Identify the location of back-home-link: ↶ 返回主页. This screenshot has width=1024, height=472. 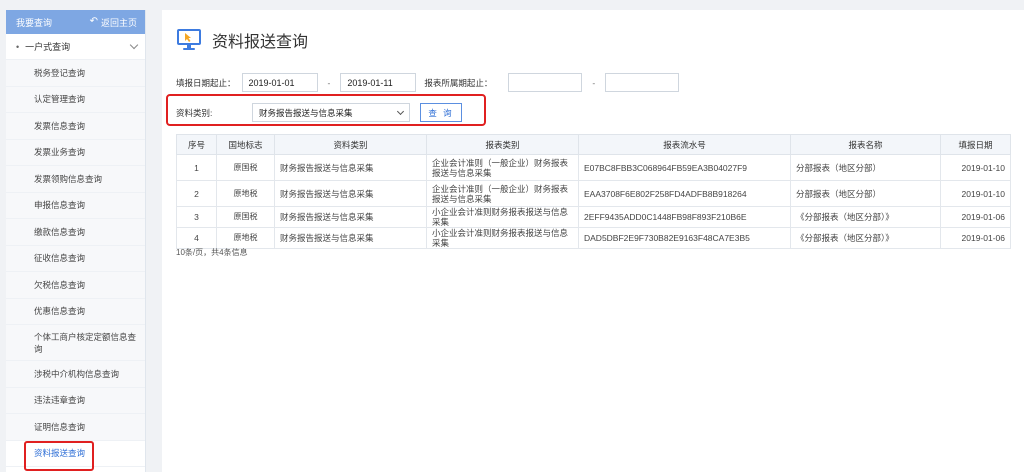
(113, 22).